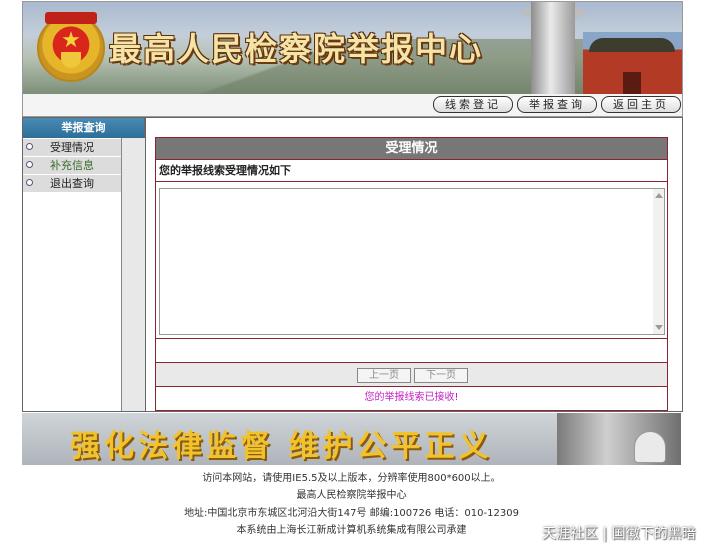 The height and width of the screenshot is (551, 725). Describe the element at coordinates (71, 18) in the screenshot. I see `emblem-ribbon` at that location.